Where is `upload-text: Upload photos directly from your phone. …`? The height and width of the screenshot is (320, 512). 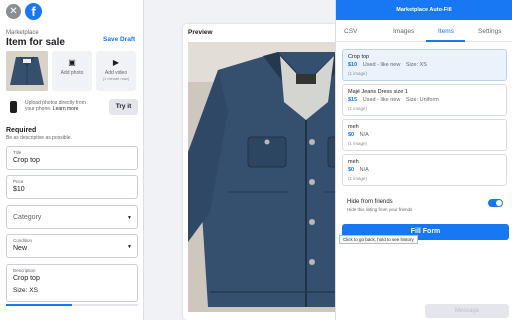 upload-text: Upload photos directly from your phone. … is located at coordinates (60, 106).